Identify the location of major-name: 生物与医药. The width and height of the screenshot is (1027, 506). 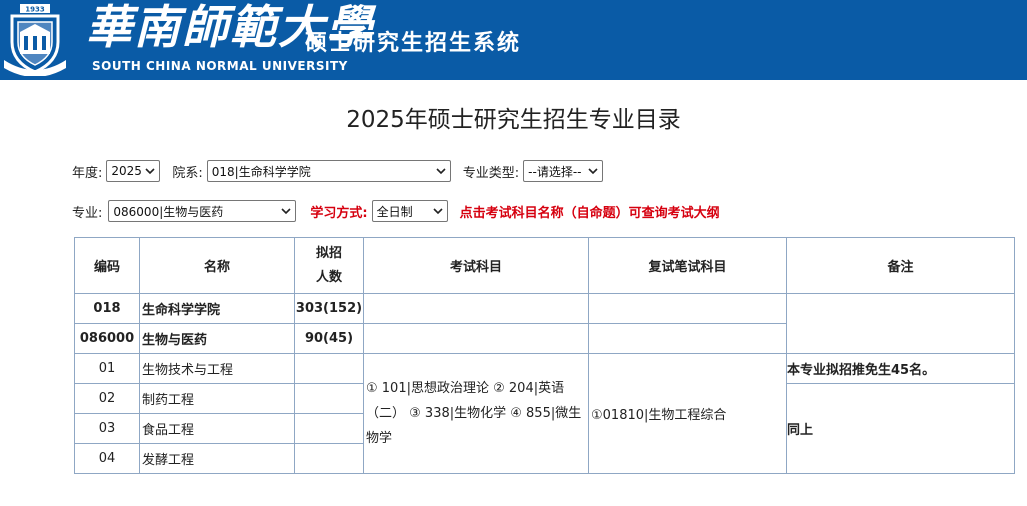
(217, 338).